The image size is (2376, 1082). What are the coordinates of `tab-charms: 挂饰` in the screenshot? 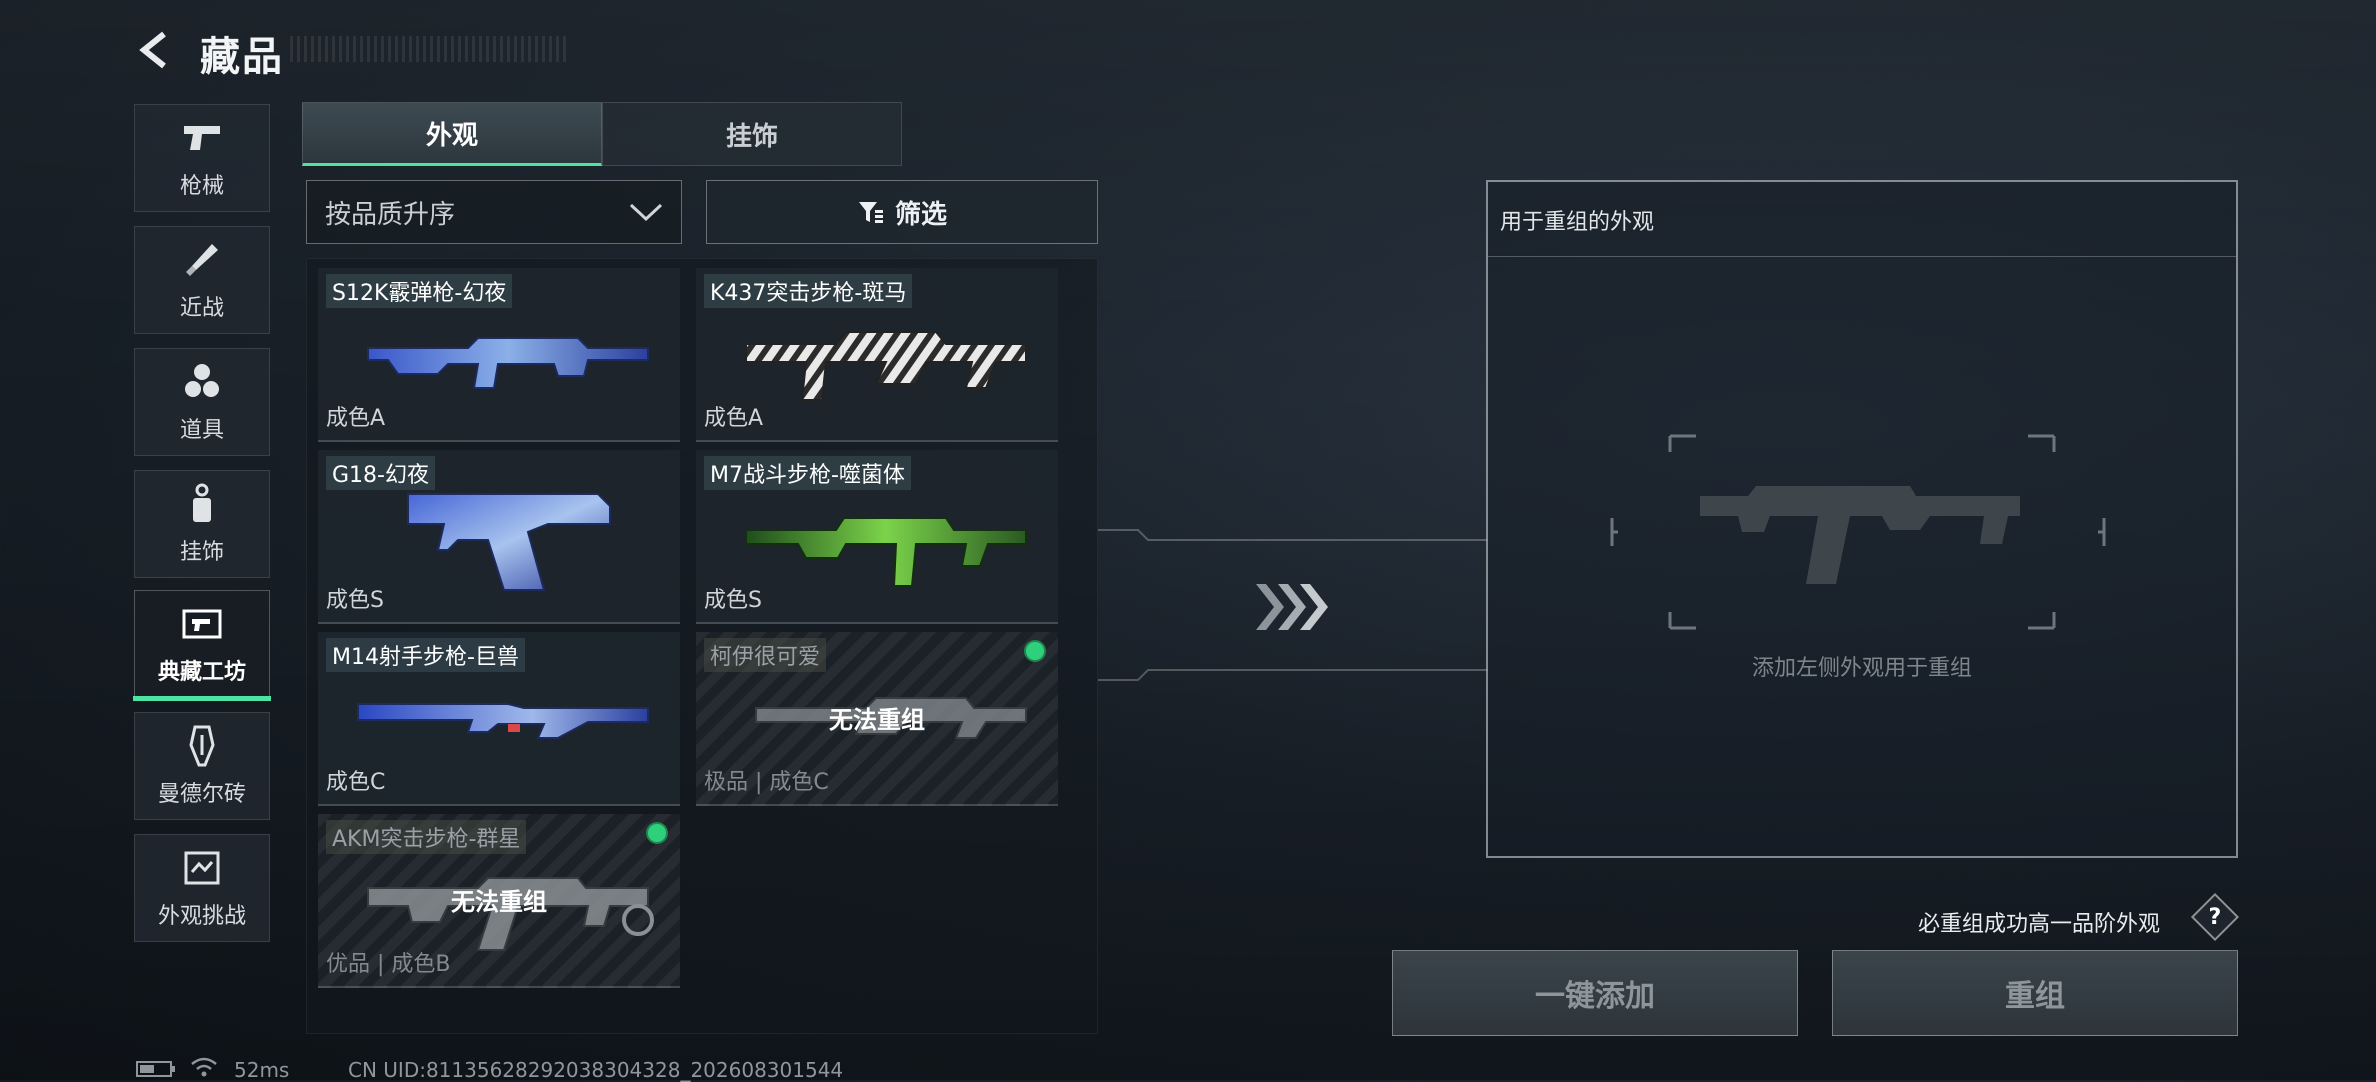 It's located at (752, 134).